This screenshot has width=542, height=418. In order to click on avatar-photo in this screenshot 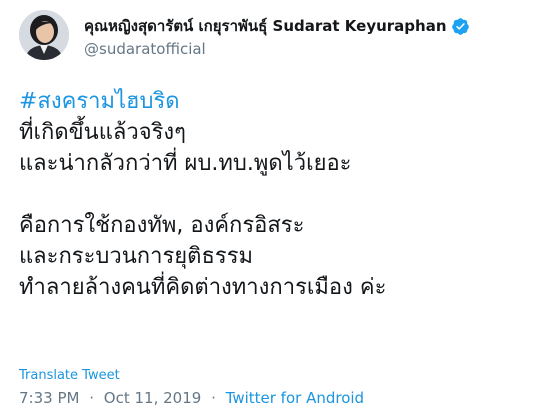, I will do `click(44, 35)`.